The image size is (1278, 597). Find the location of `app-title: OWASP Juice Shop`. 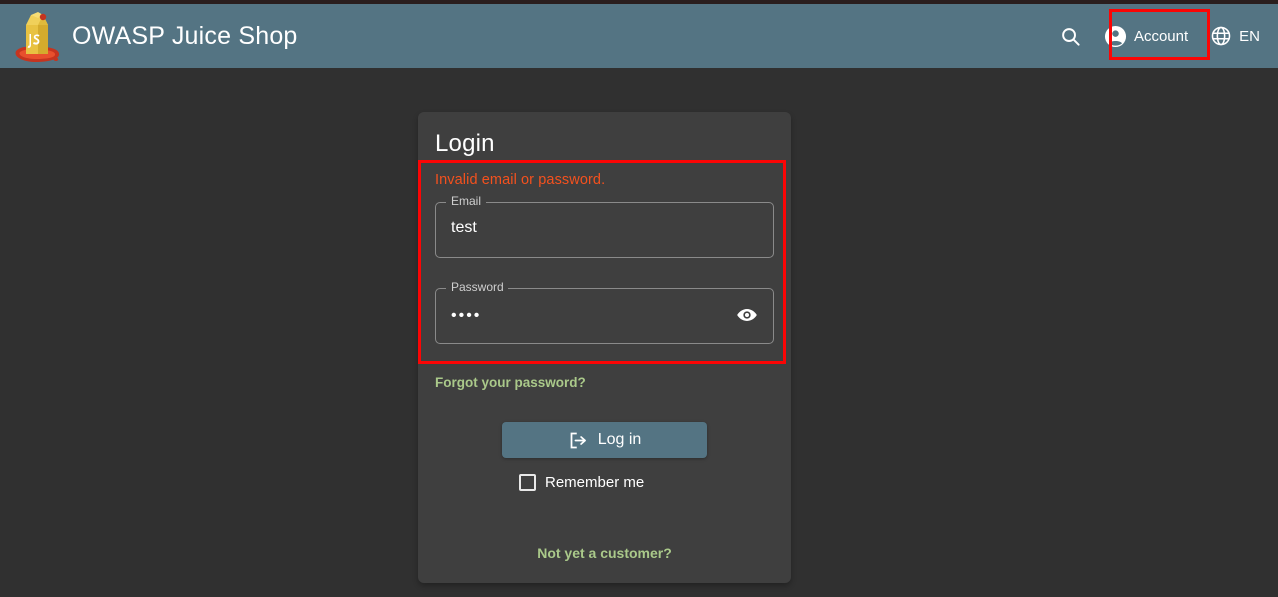

app-title: OWASP Juice Shop is located at coordinates (185, 35).